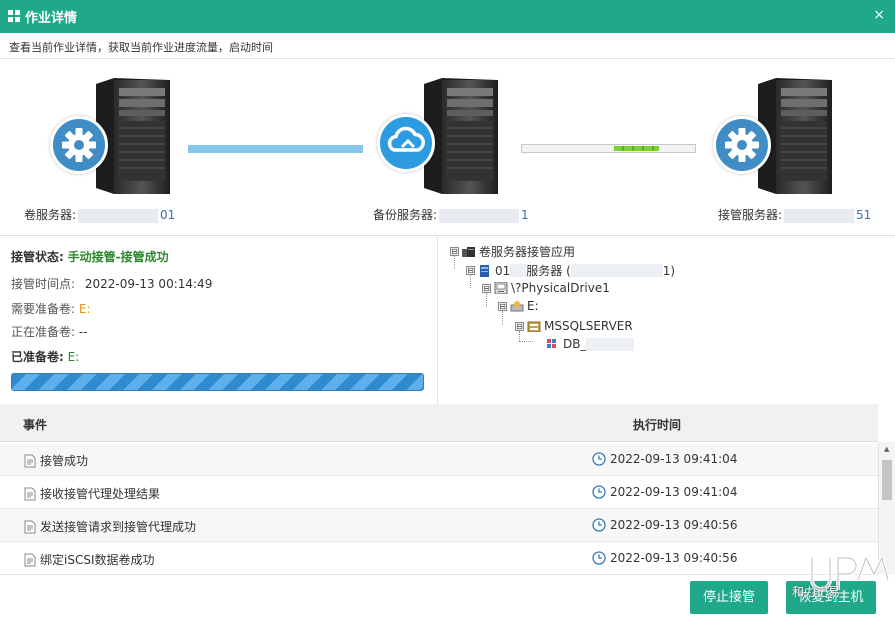  Describe the element at coordinates (50, 215) in the screenshot. I see `volume-server-label-text: 卷服务器:` at that location.